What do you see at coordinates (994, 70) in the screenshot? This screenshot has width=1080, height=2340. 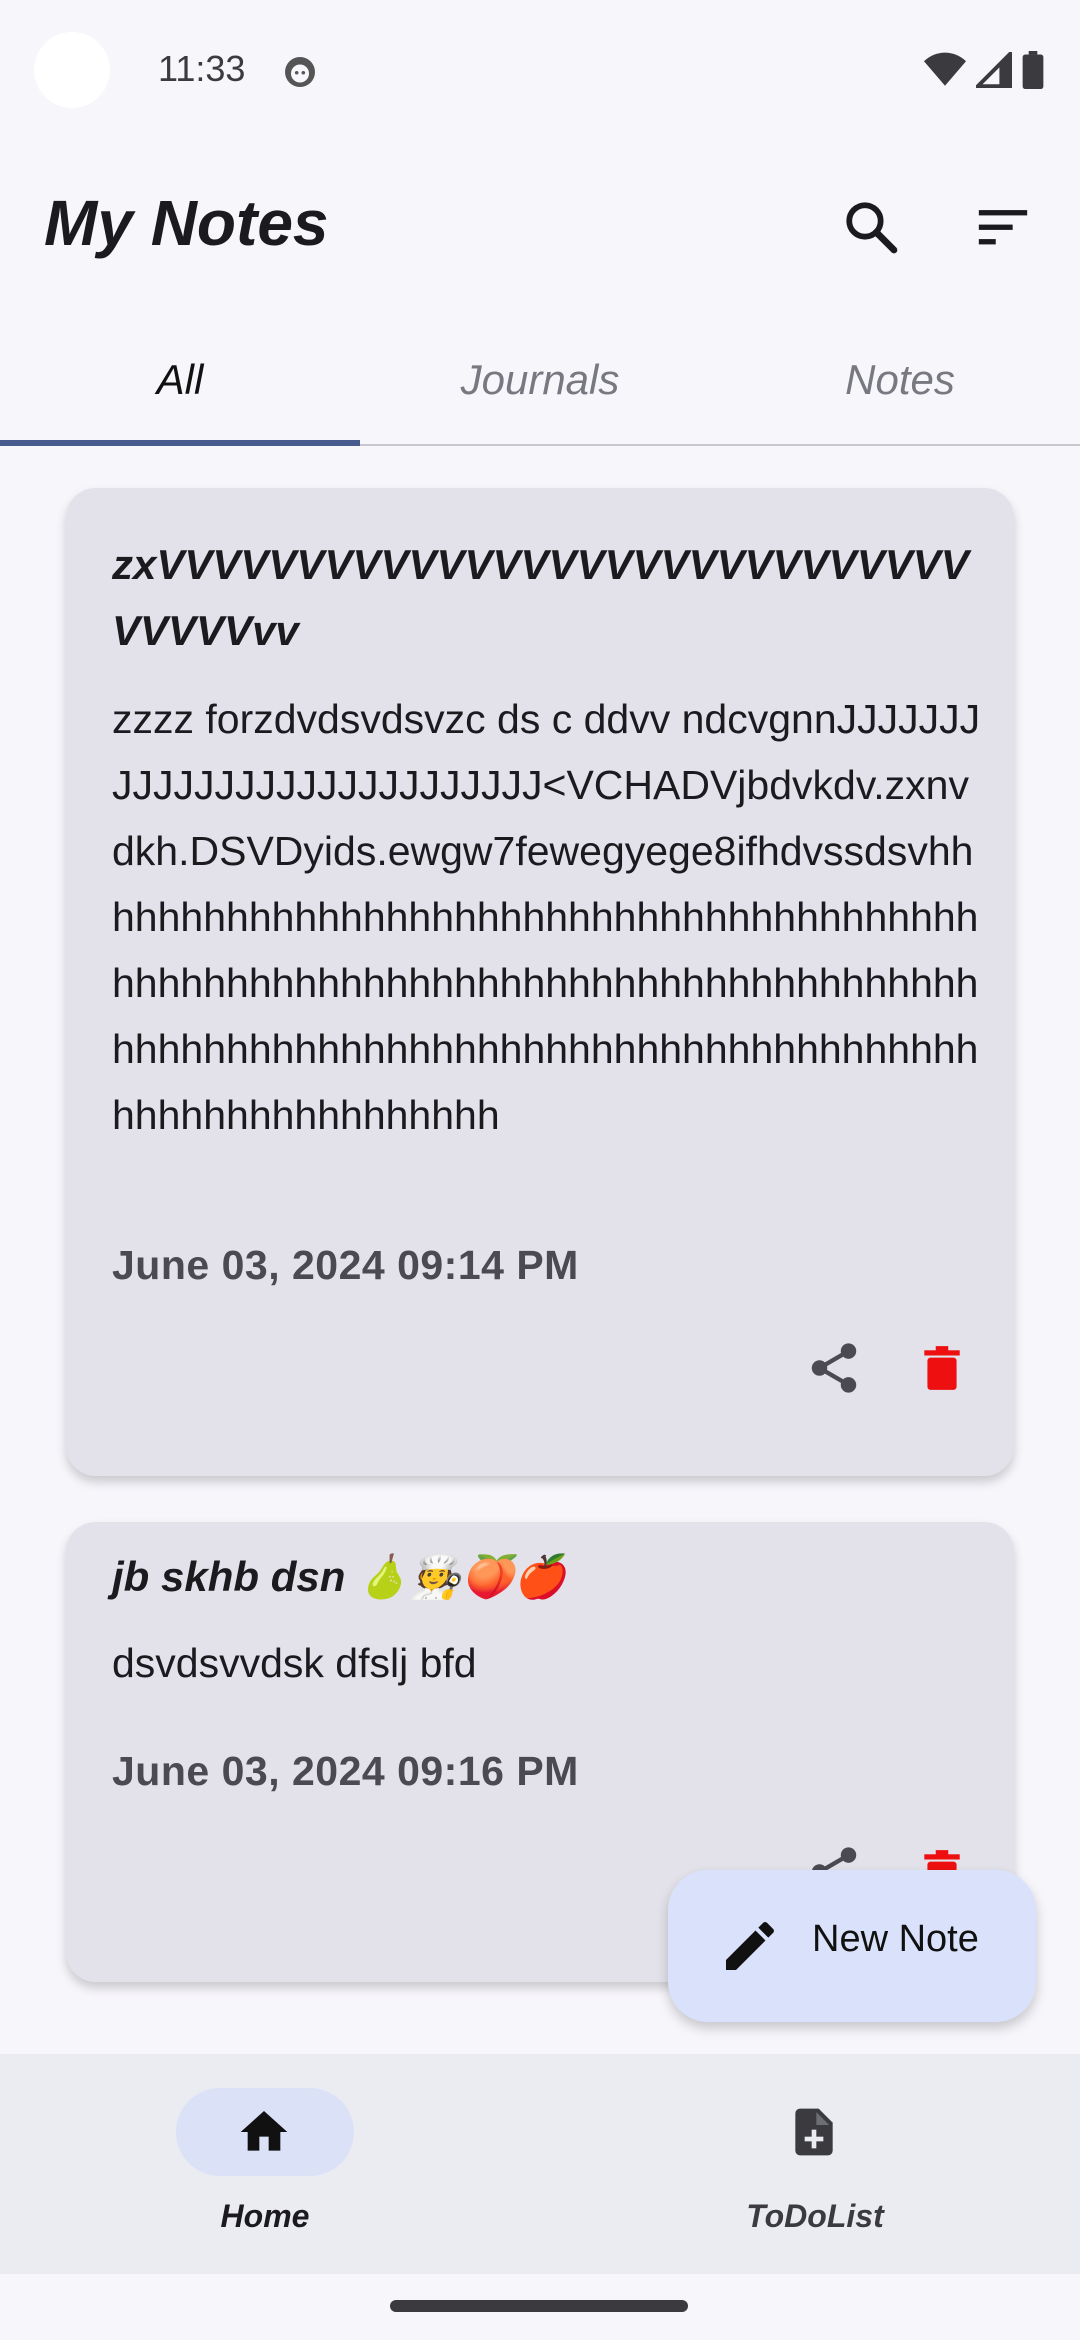 I see `signal-icon` at bounding box center [994, 70].